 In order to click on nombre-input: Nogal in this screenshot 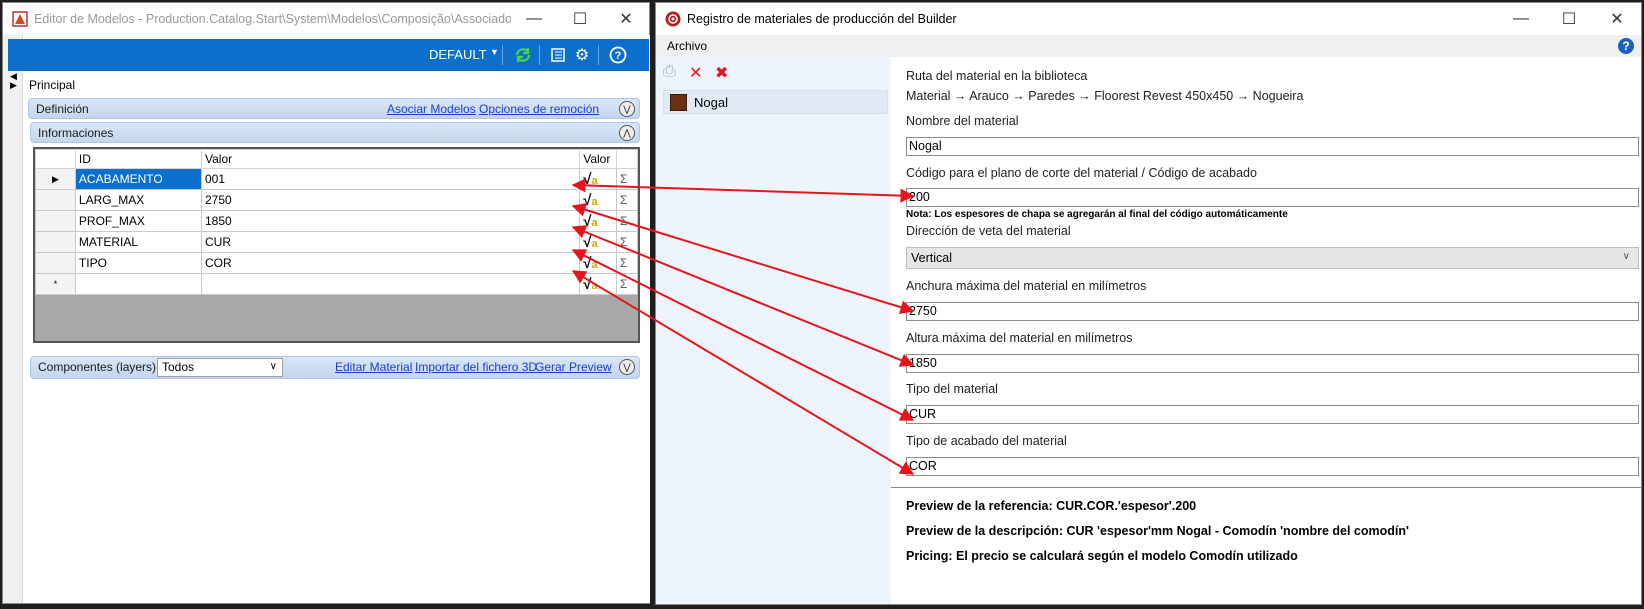, I will do `click(1272, 146)`.